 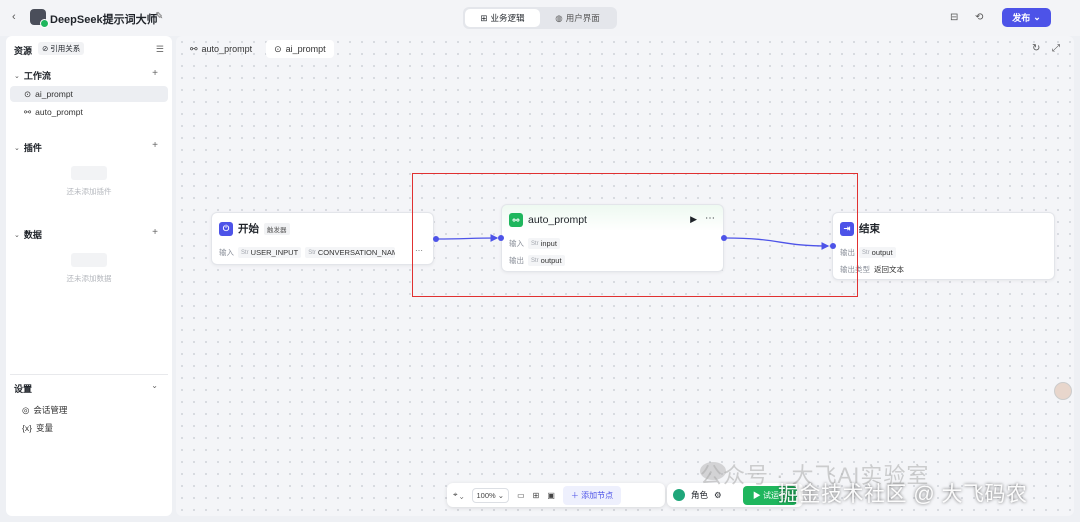 I want to click on ui-icon: ◍, so click(x=559, y=17).